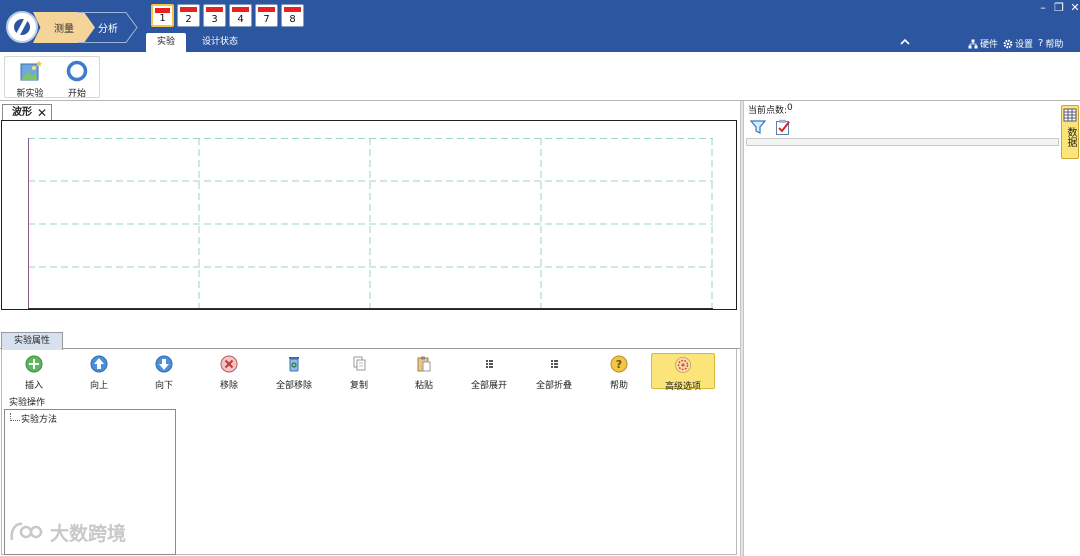 Image resolution: width=1080 pixels, height=556 pixels. I want to click on arrow-up-icon, so click(99, 364).